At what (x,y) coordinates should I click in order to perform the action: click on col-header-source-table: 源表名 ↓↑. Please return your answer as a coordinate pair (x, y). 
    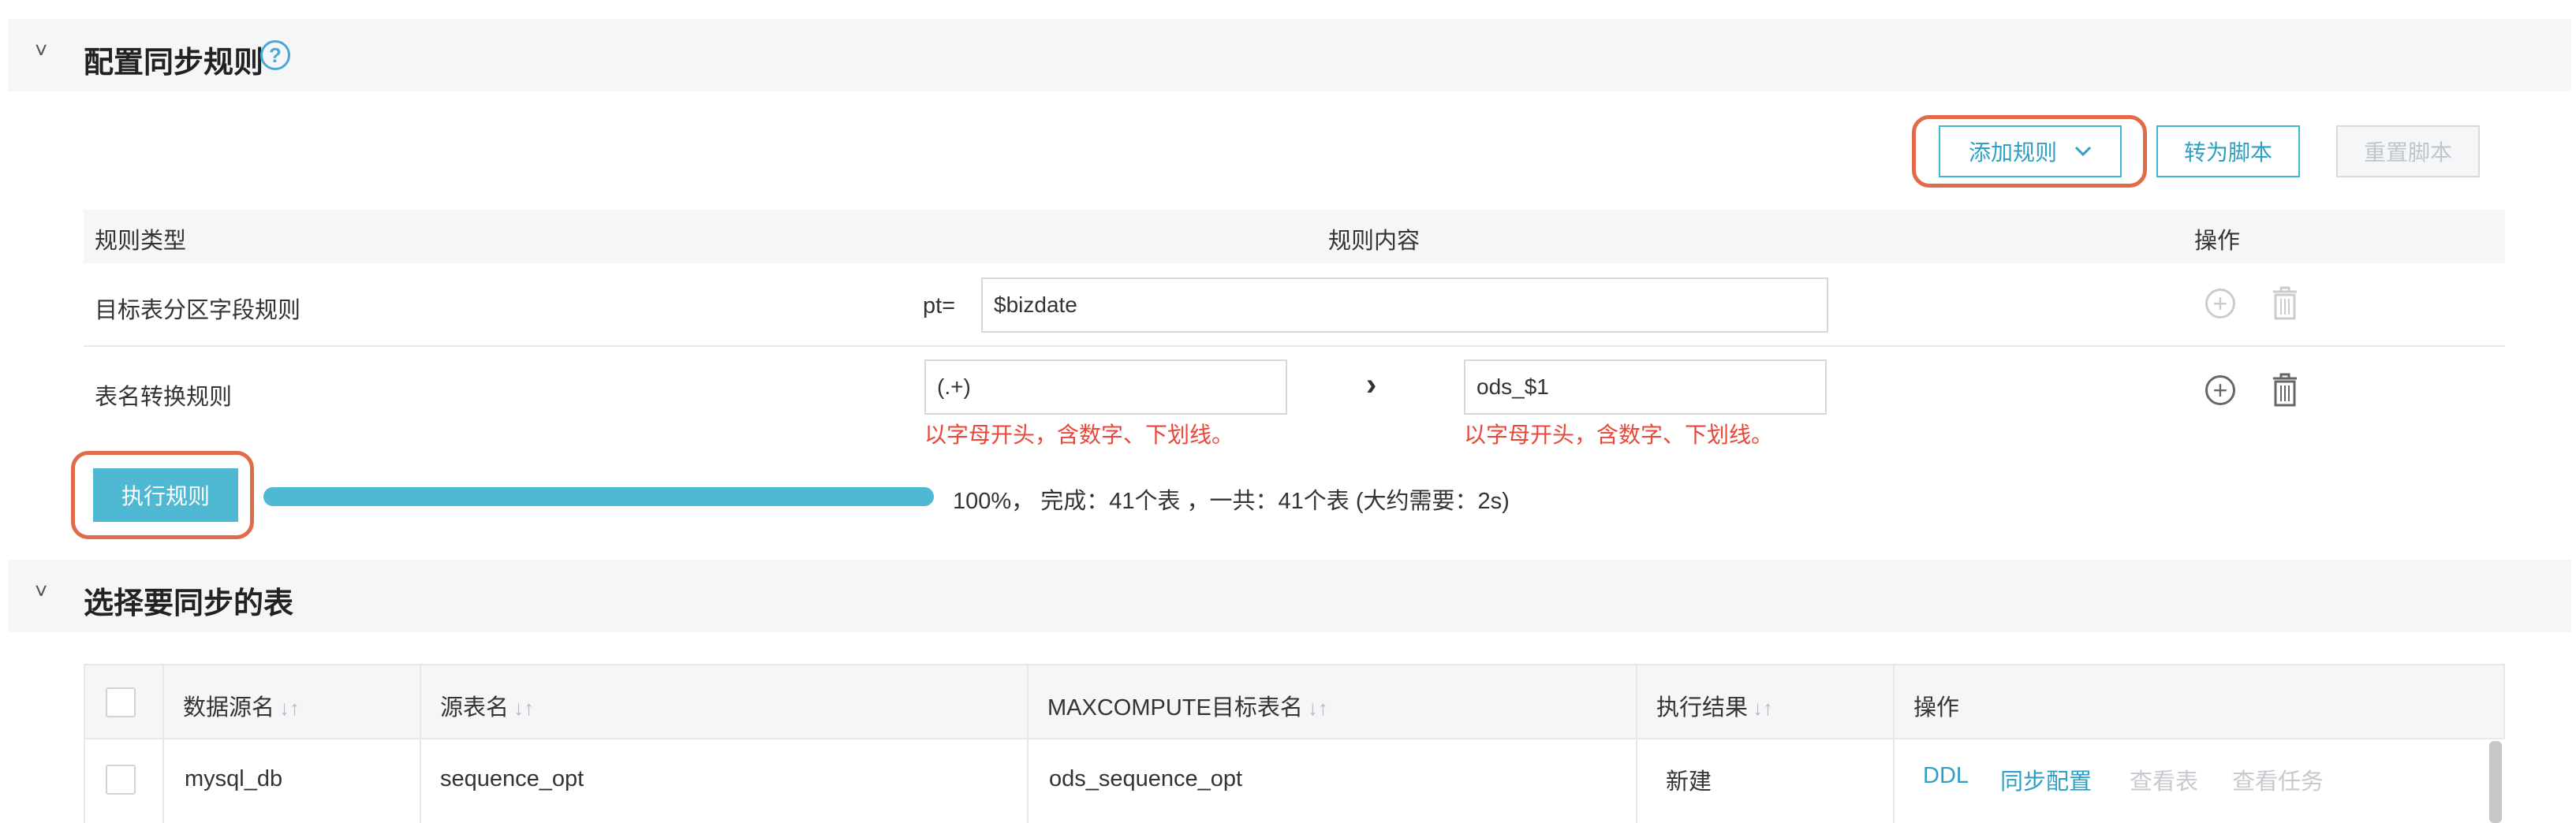
    Looking at the image, I should click on (487, 705).